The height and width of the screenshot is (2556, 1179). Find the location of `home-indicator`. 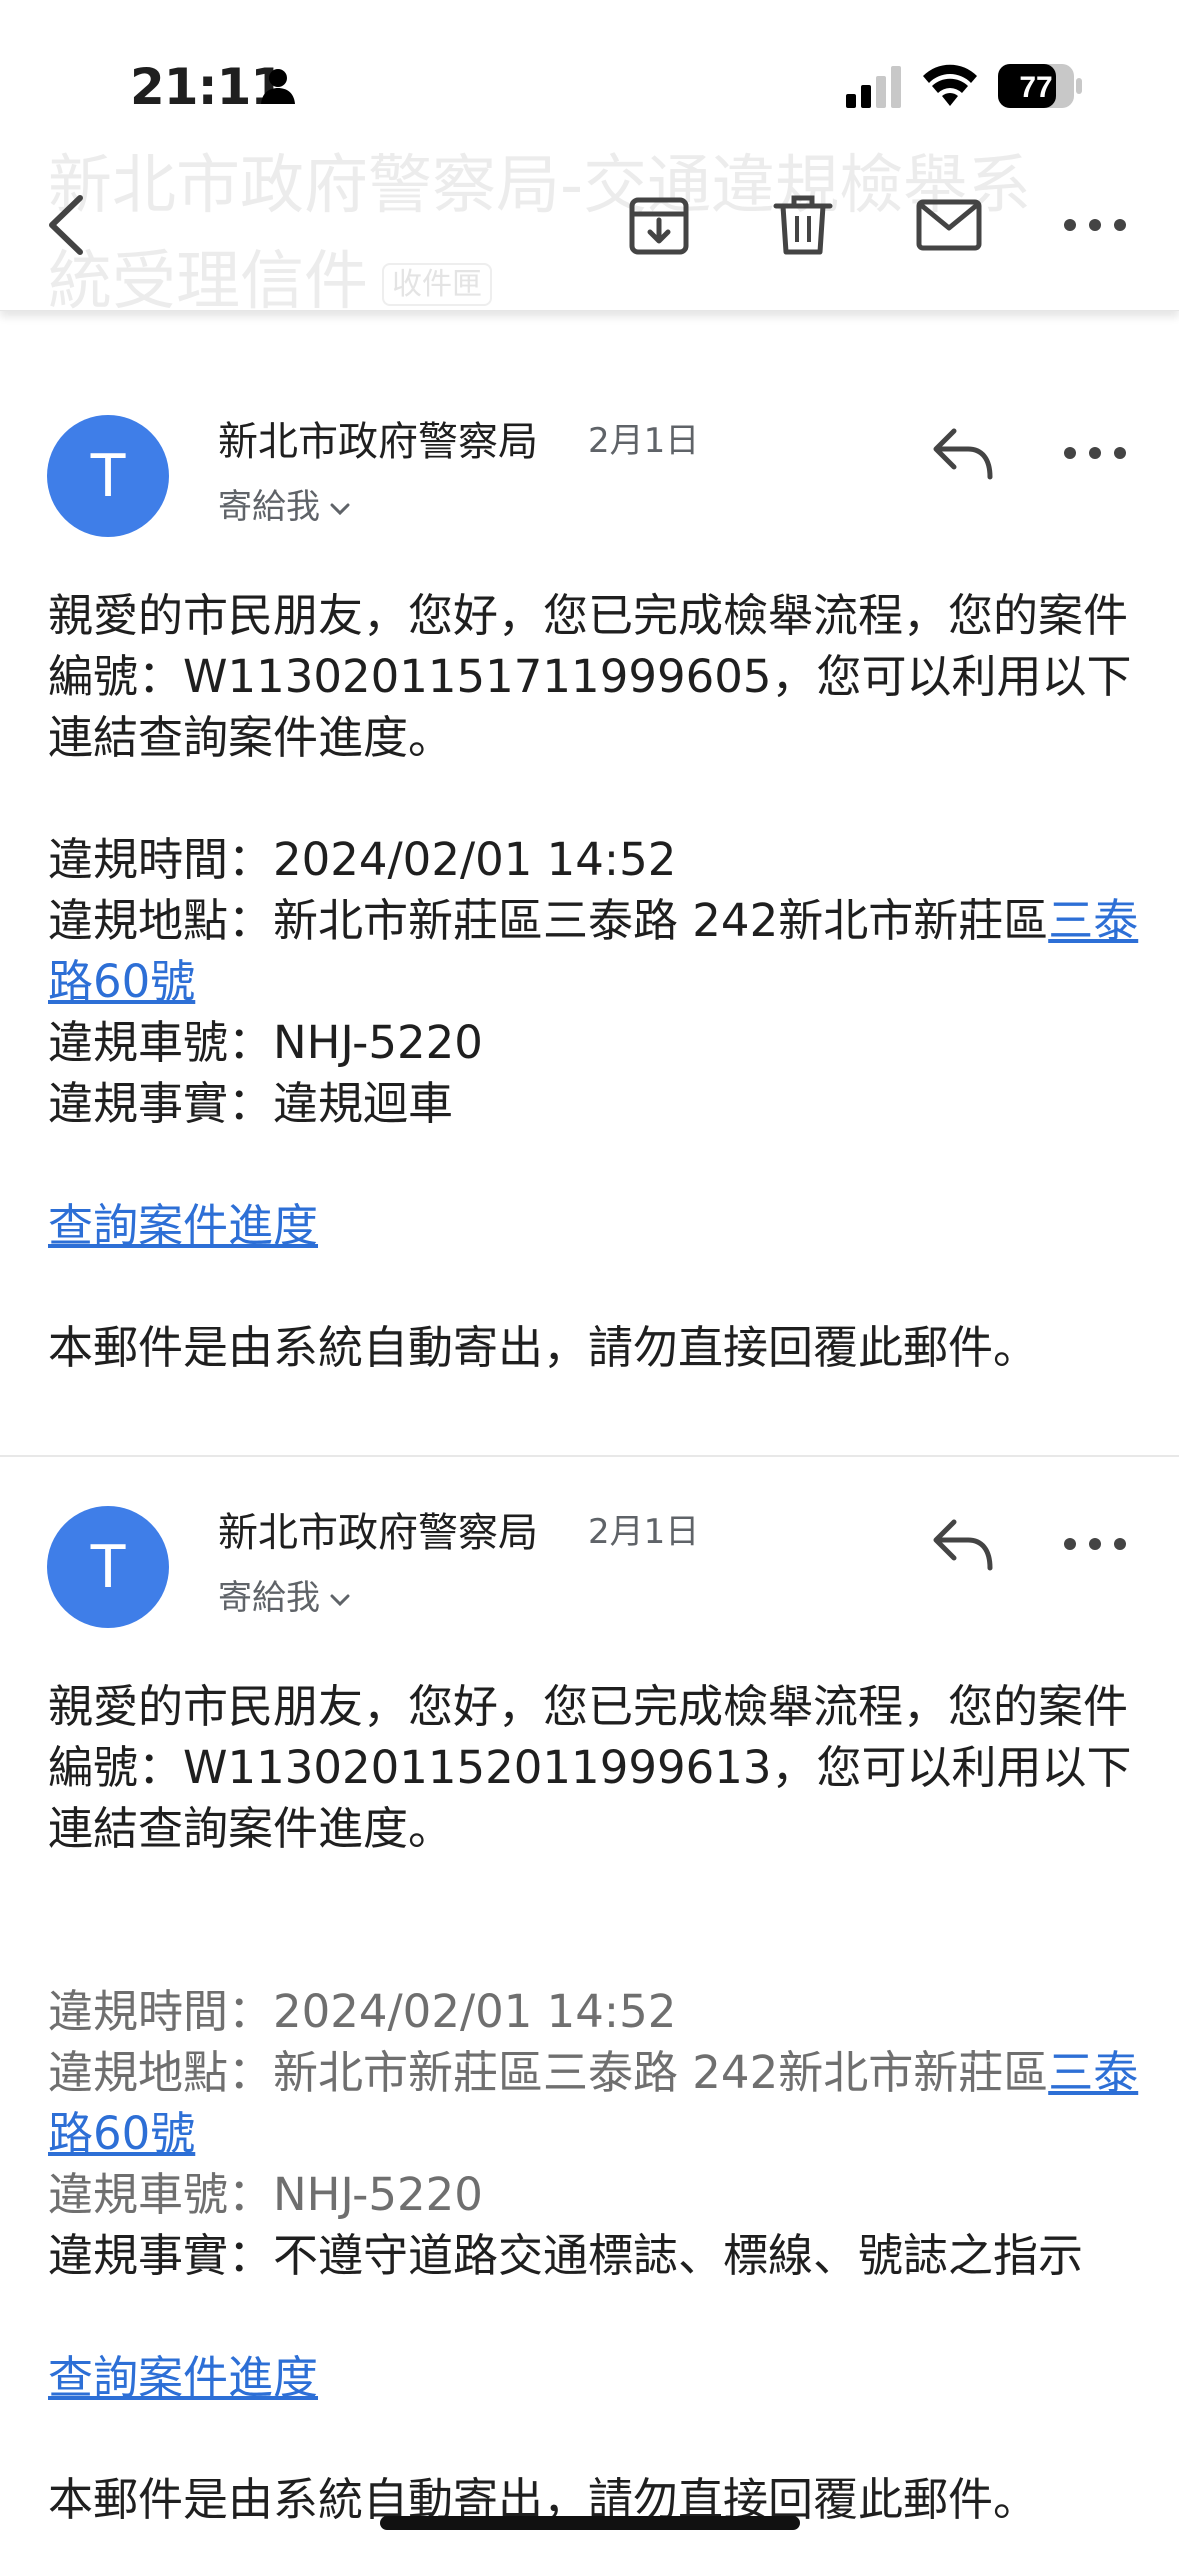

home-indicator is located at coordinates (590, 2523).